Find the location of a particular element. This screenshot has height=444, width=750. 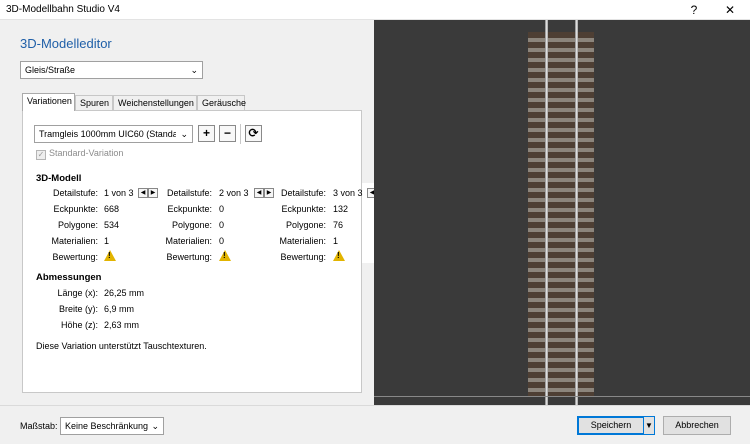

vertices-value: 0 is located at coordinates (222, 209).